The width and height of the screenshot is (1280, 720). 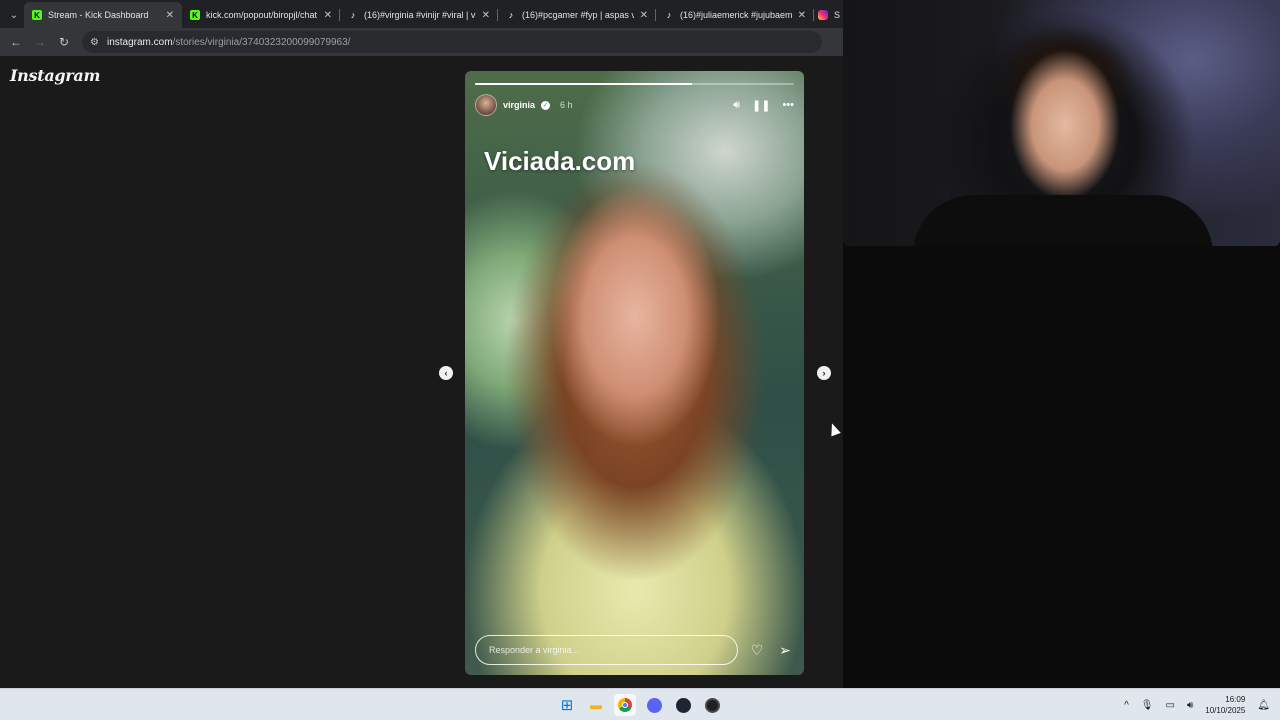 What do you see at coordinates (583, 84) in the screenshot?
I see `story-progress-fill` at bounding box center [583, 84].